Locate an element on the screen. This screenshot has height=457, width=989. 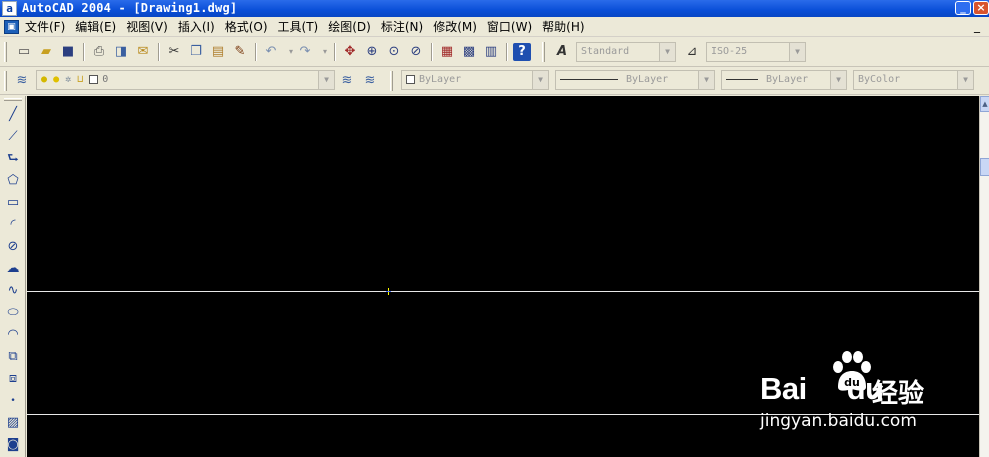
menu-format: 格式(O) is located at coordinates (246, 27).